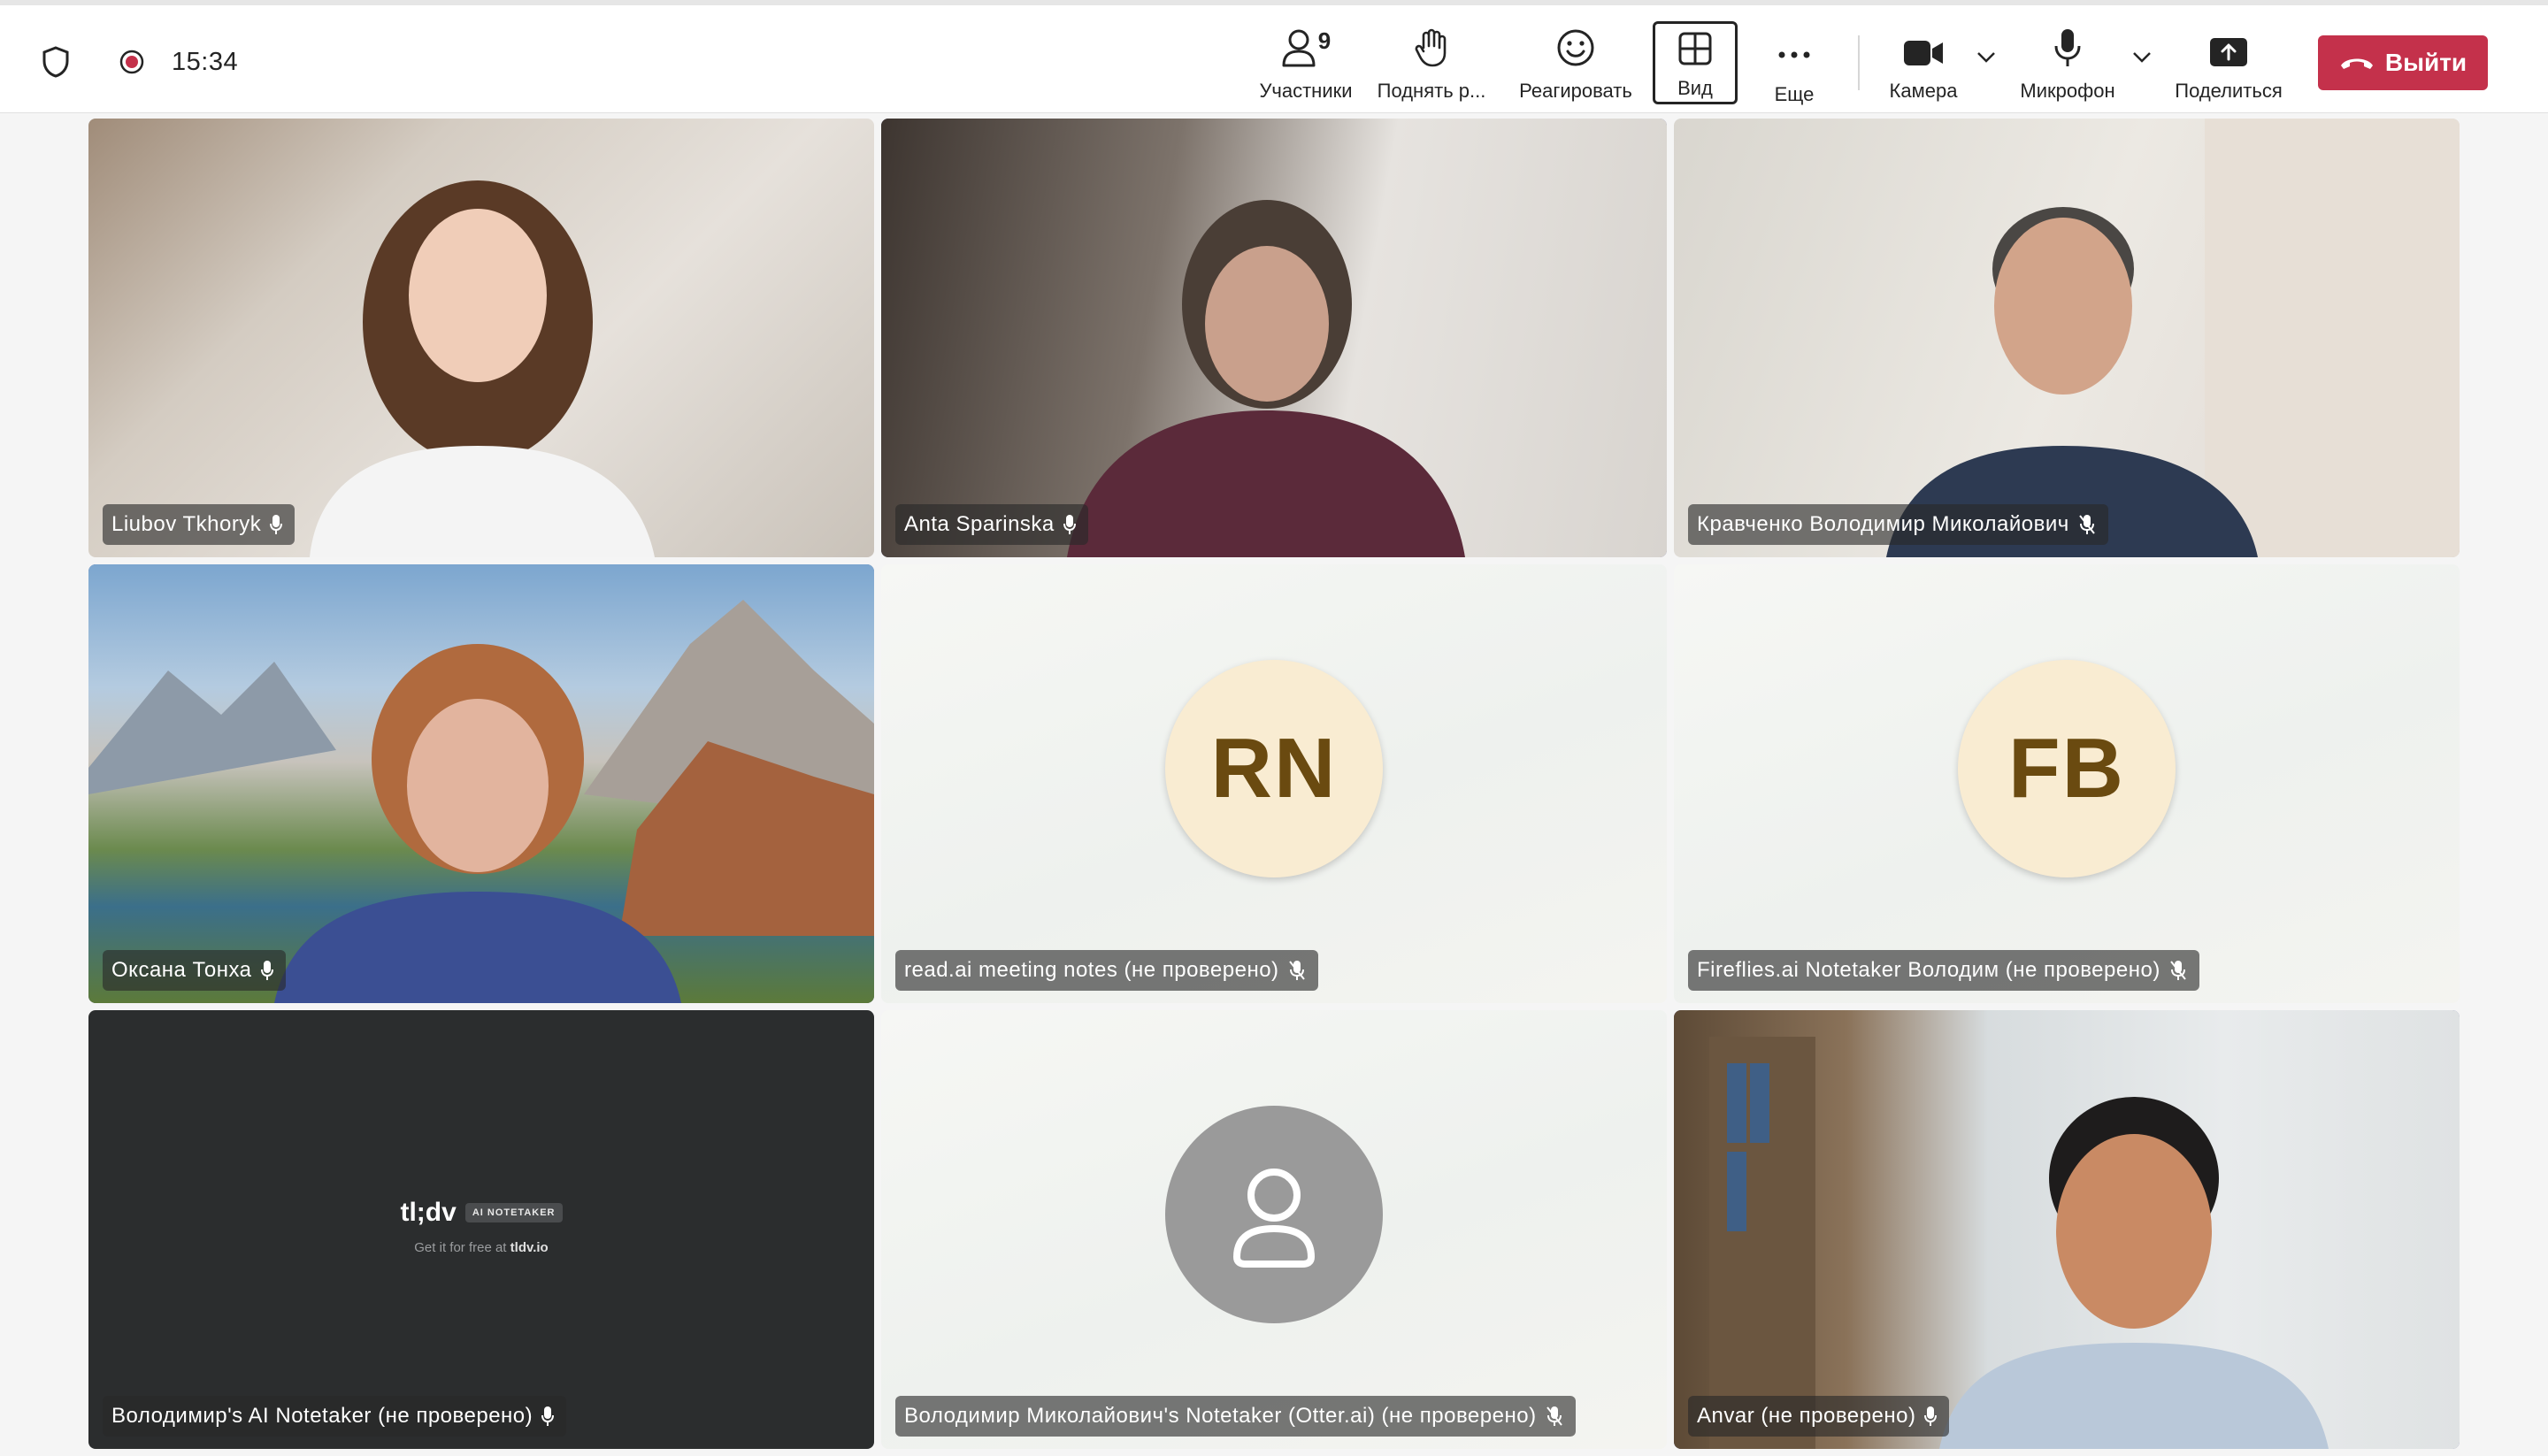 The image size is (2548, 1456). I want to click on participant-name: Liubov Tkhoryk, so click(186, 524).